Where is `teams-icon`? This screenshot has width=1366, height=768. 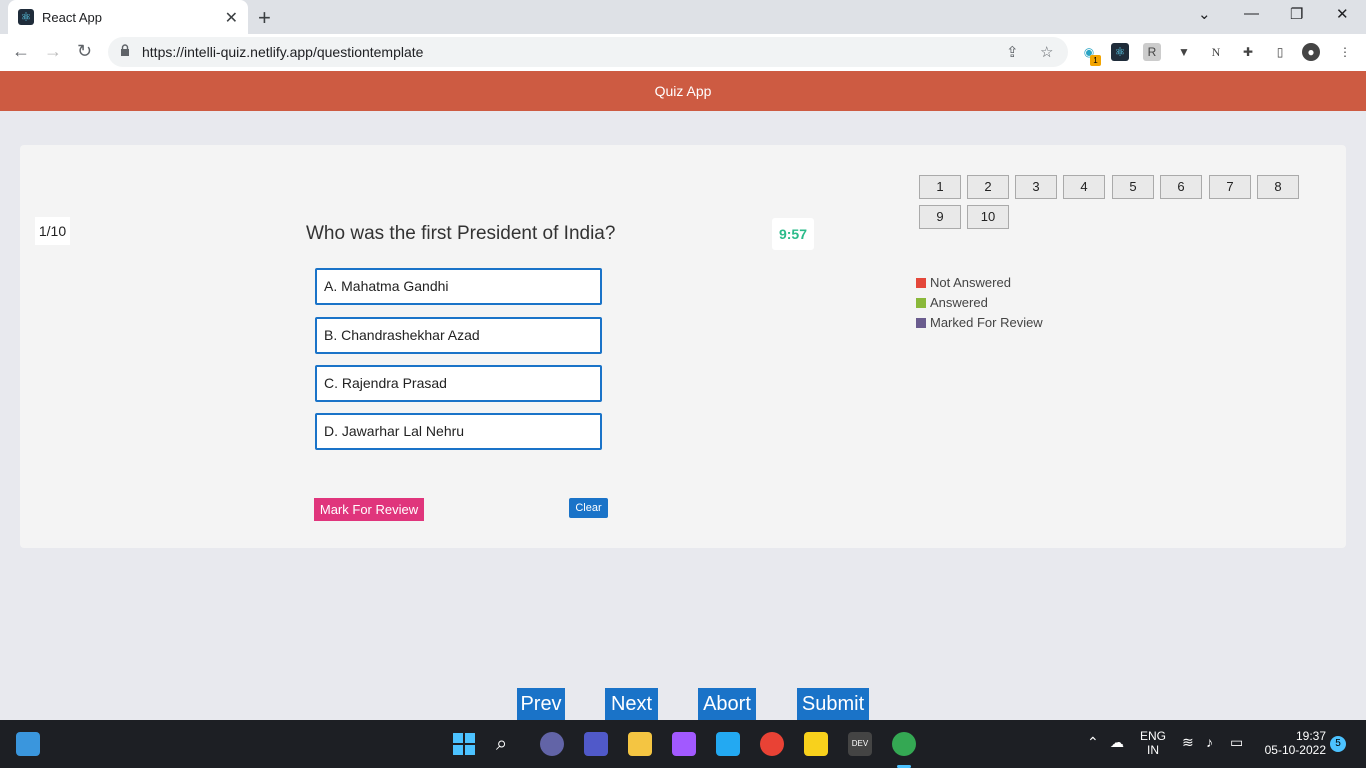 teams-icon is located at coordinates (596, 744).